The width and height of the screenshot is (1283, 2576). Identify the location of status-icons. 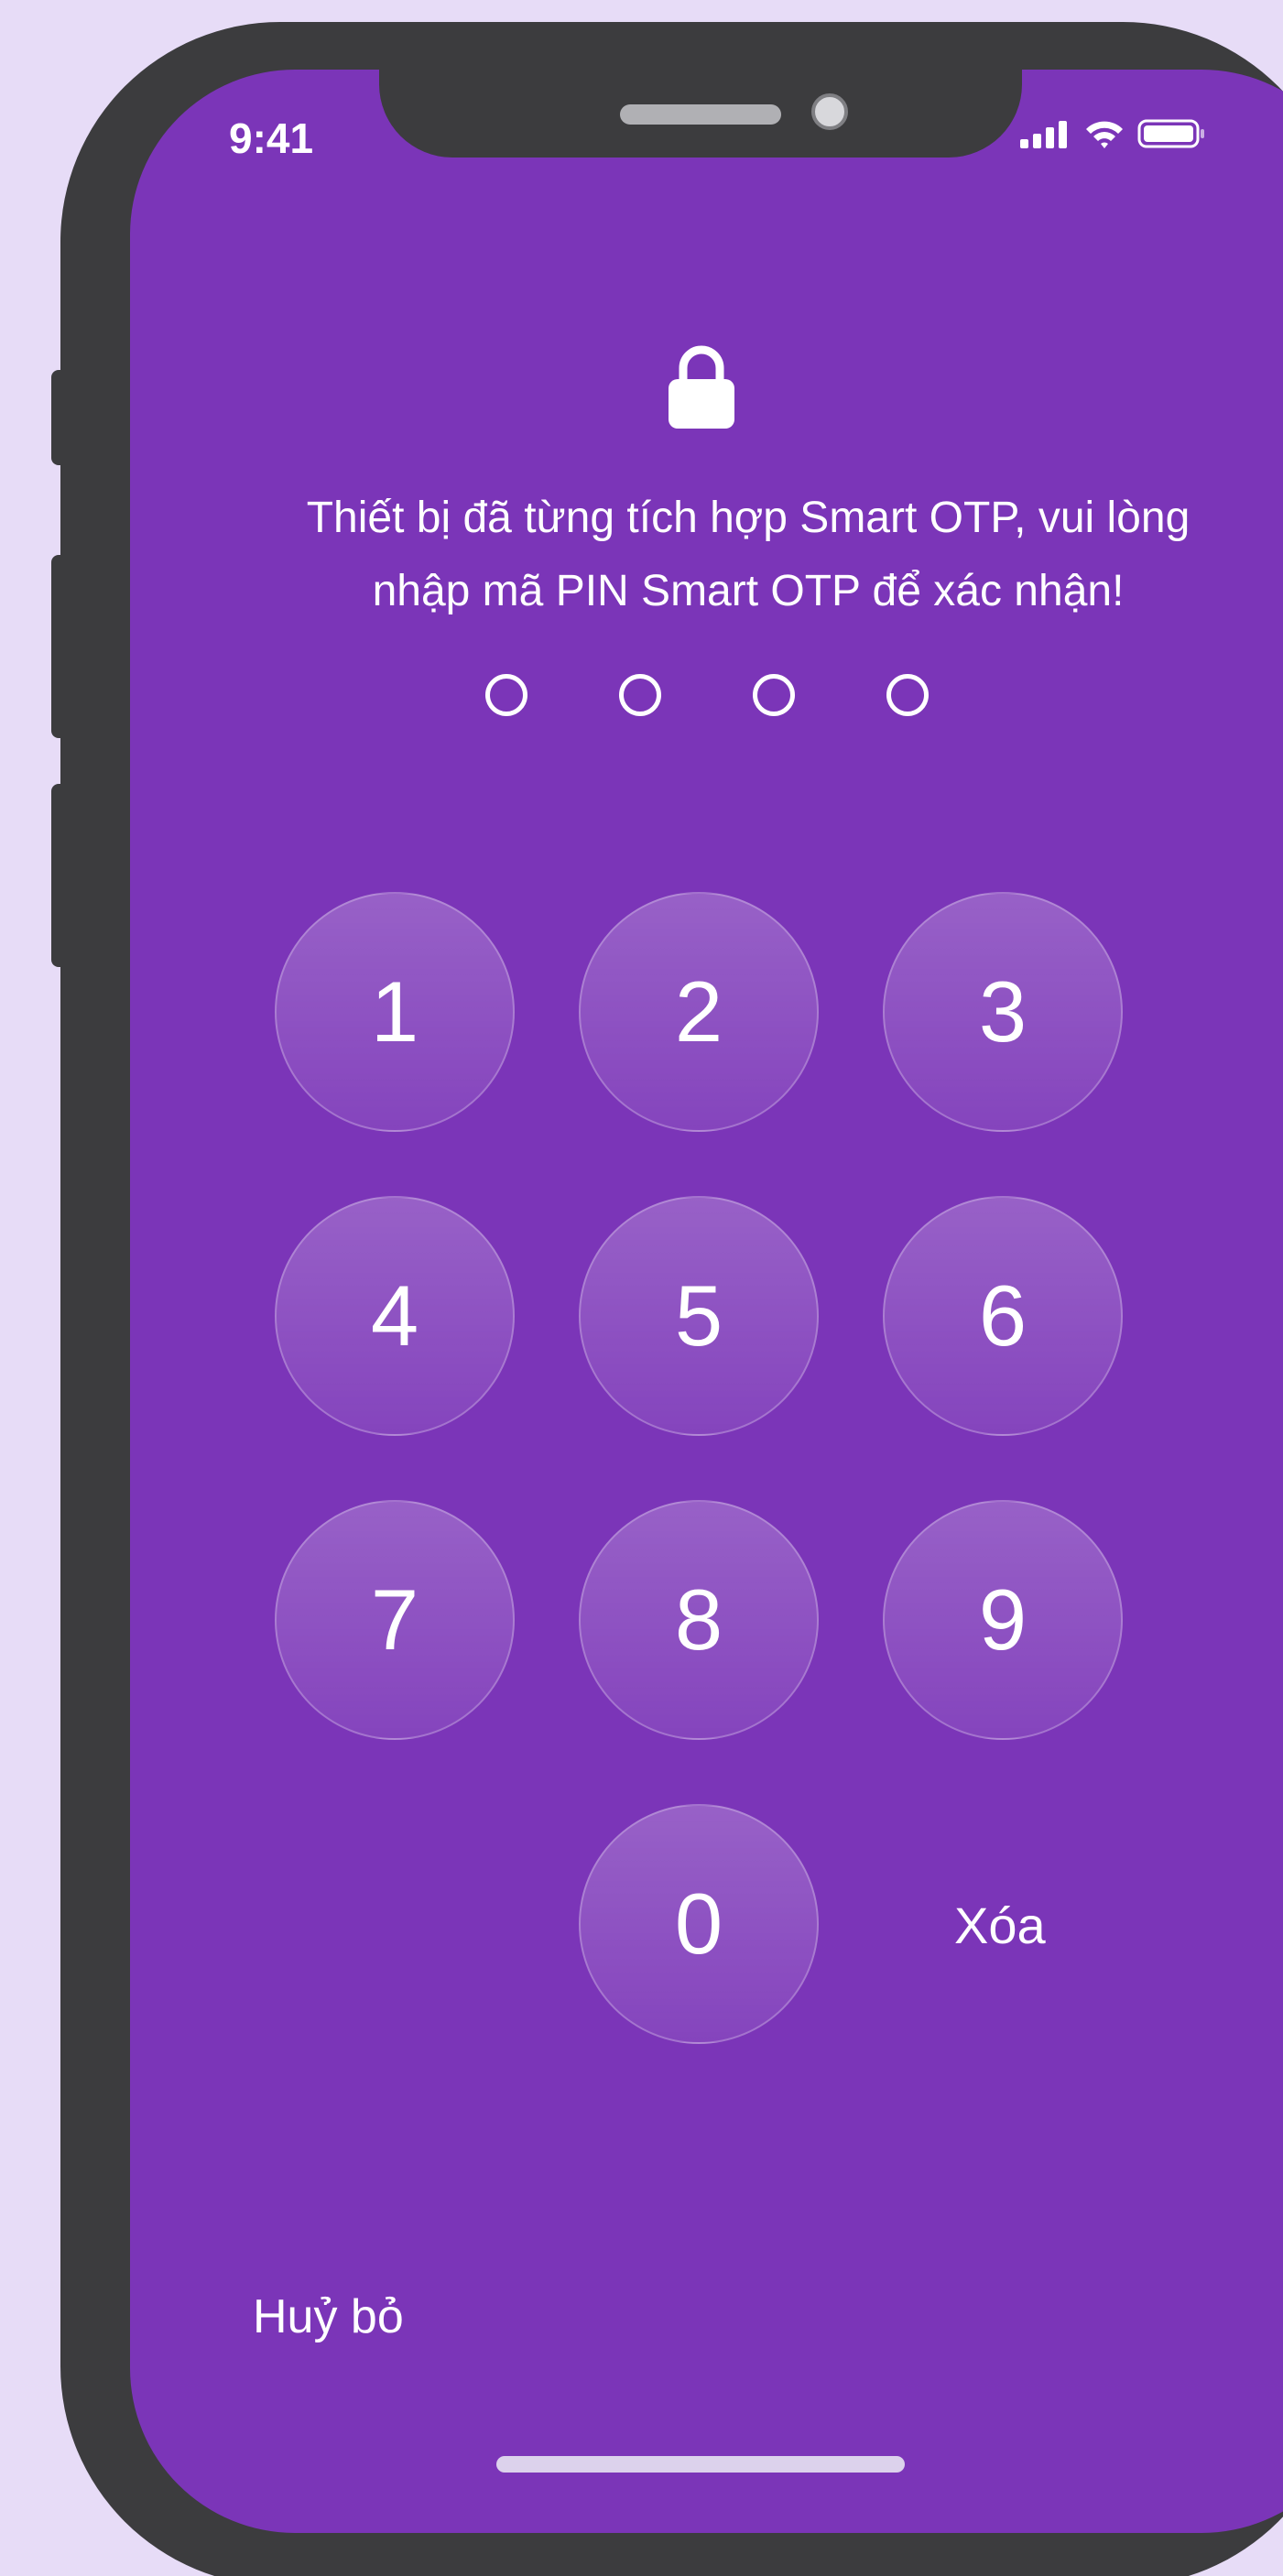
(1113, 133).